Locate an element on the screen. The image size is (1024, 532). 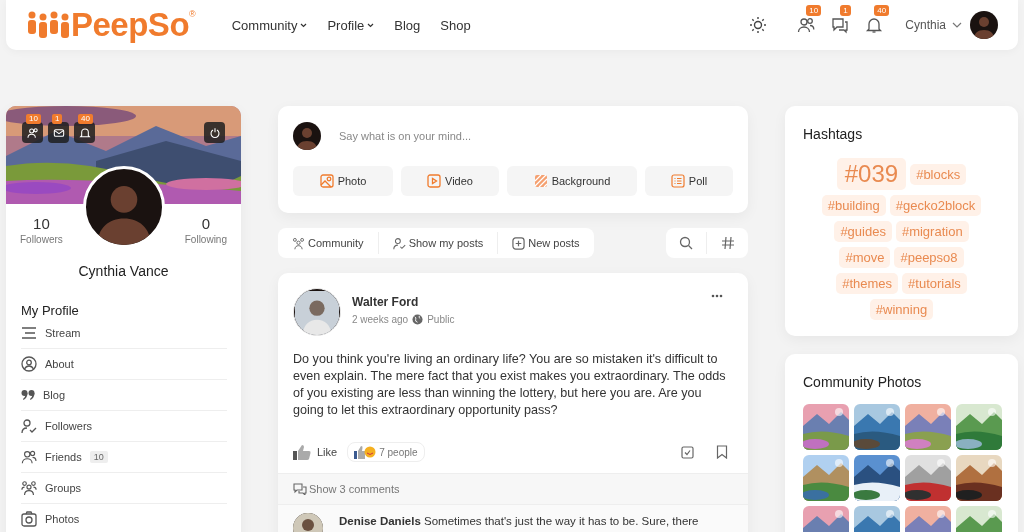
feed-filter-tab: Community is located at coordinates (328, 243).